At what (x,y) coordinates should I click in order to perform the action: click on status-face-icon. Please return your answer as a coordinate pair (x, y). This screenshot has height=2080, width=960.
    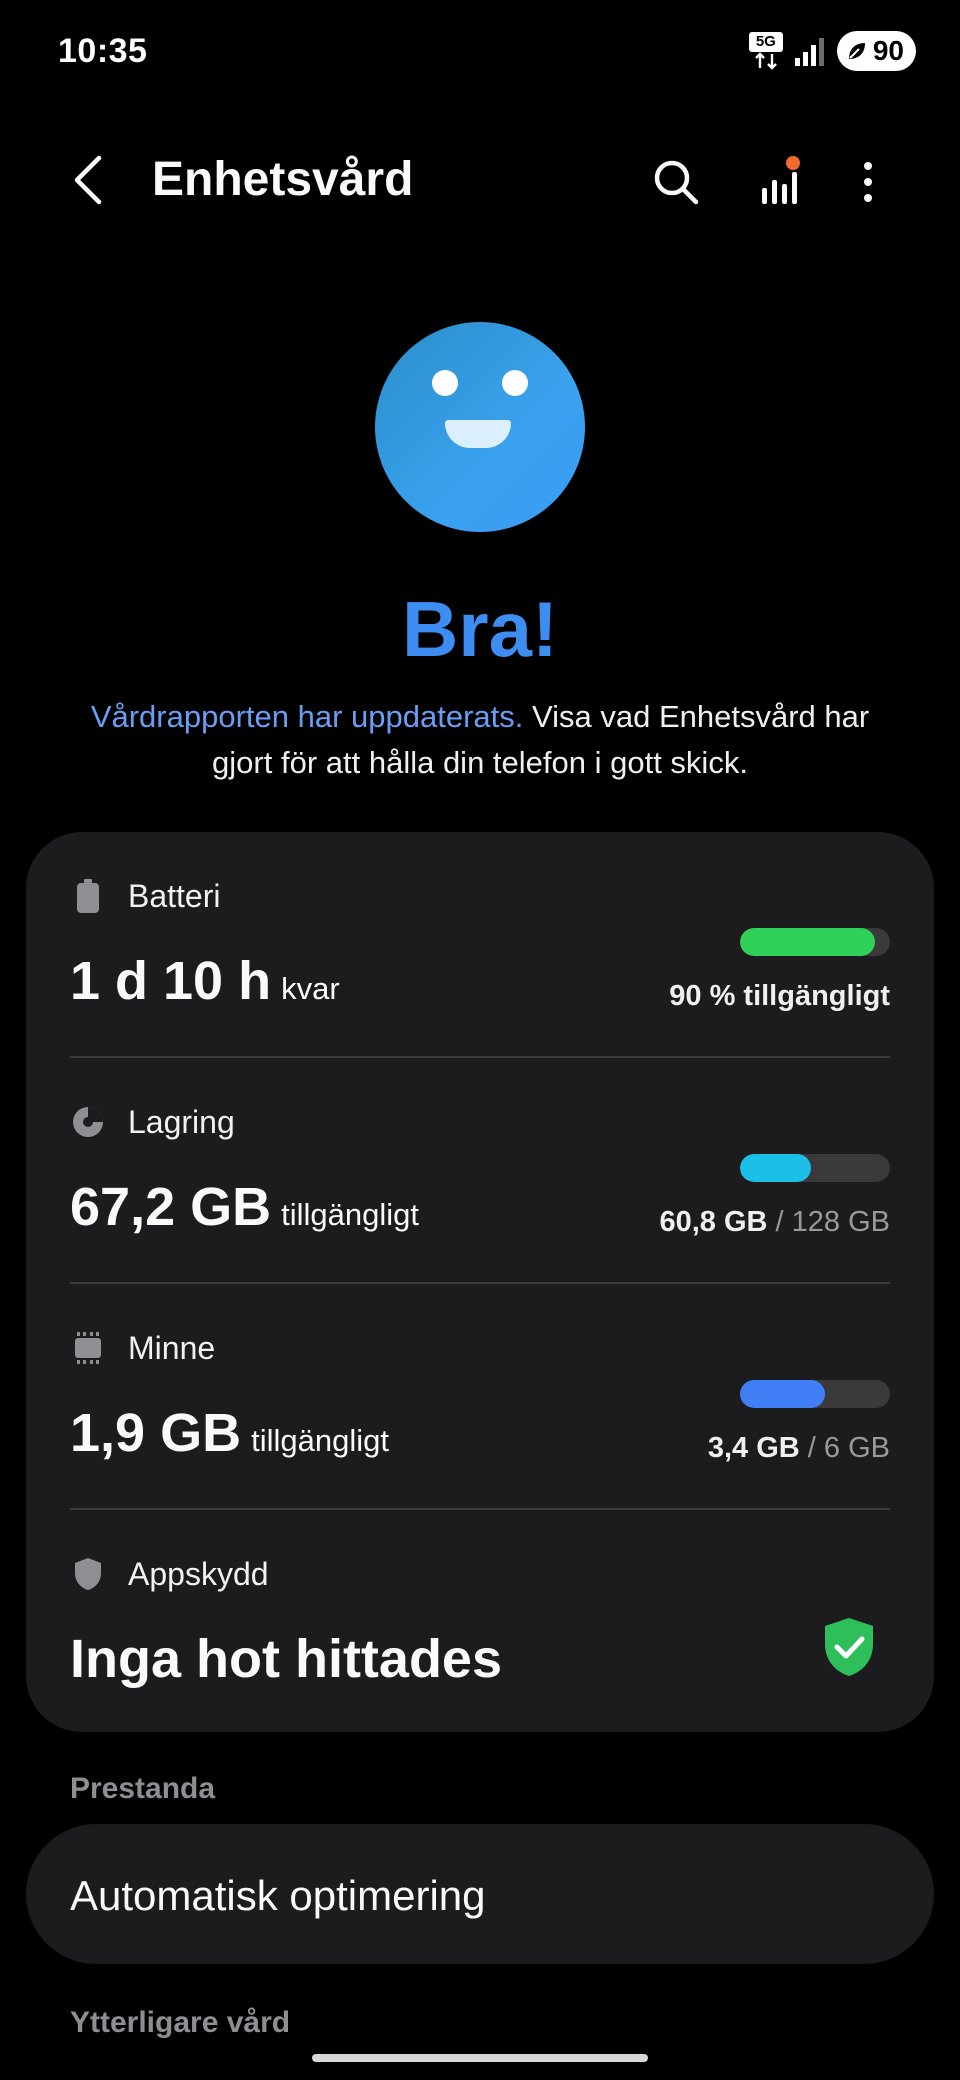
    Looking at the image, I should click on (480, 427).